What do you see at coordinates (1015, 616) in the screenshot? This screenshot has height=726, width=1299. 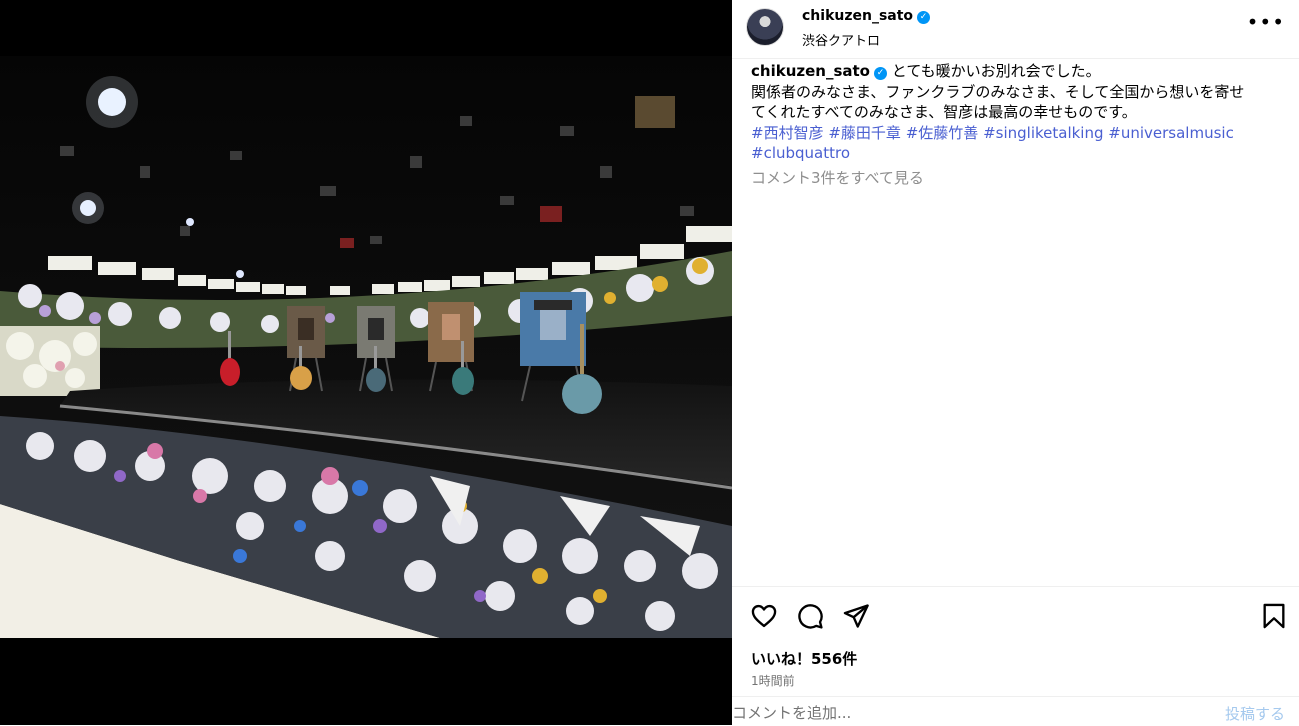 I see `action-bar` at bounding box center [1015, 616].